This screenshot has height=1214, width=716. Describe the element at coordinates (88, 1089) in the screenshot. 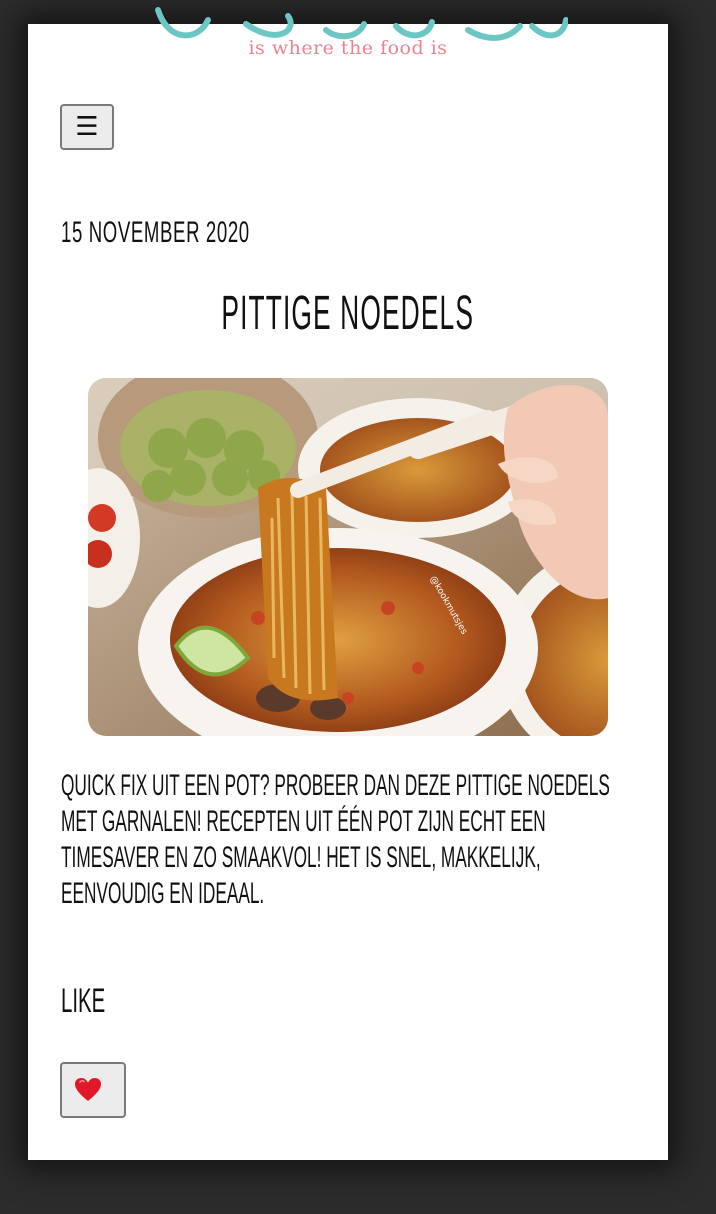

I see `heart-icon` at that location.